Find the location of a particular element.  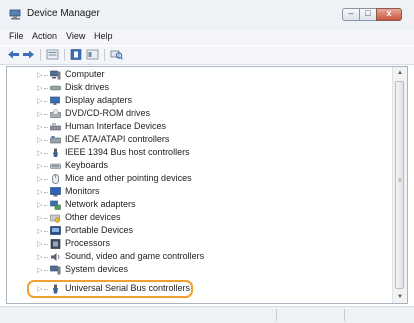

menu-file: File is located at coordinates (16, 36).